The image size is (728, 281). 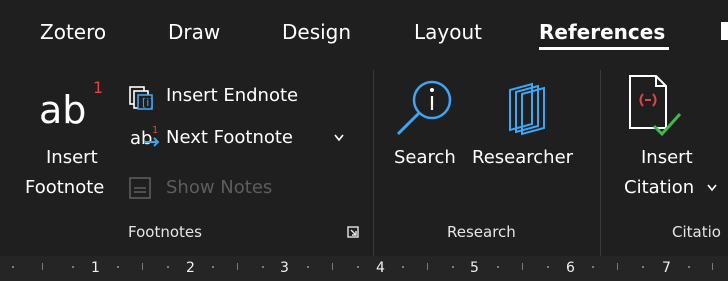 I want to click on tab-zotero: Zotero, so click(x=73, y=32).